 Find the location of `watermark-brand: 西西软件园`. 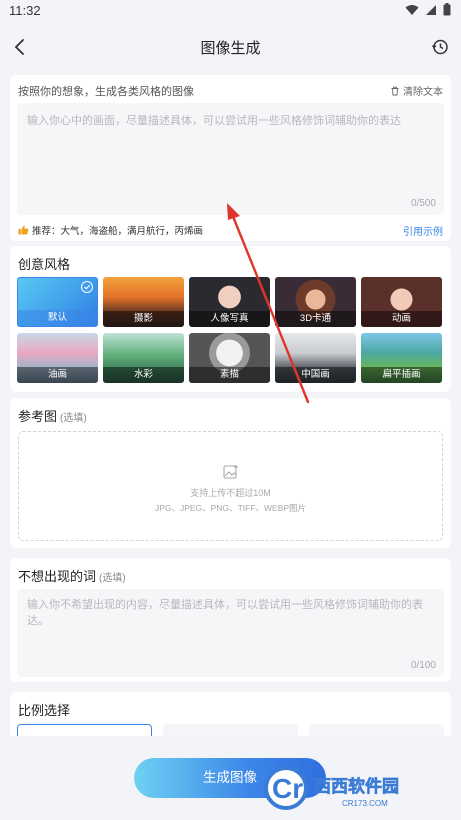

watermark-brand: 西西软件园 is located at coordinates (356, 786).